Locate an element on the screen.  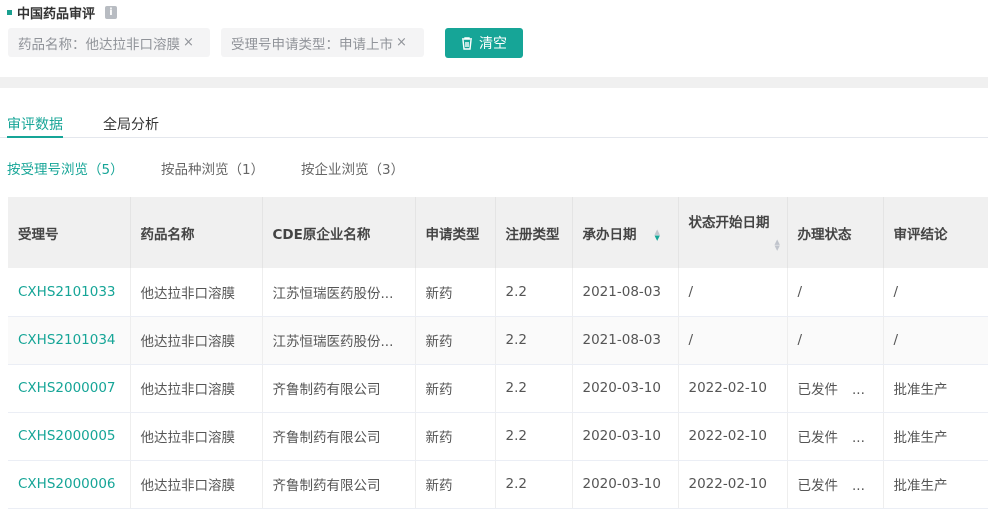
col-status-start-date: 状态开始日期 ▲ ▼ is located at coordinates (733, 232).